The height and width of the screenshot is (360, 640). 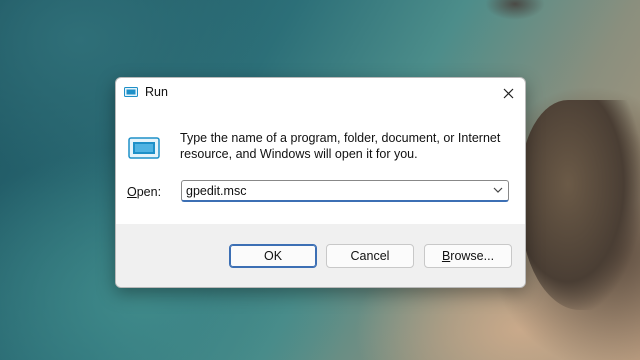 I want to click on browse-accelerator: B, so click(x=446, y=256).